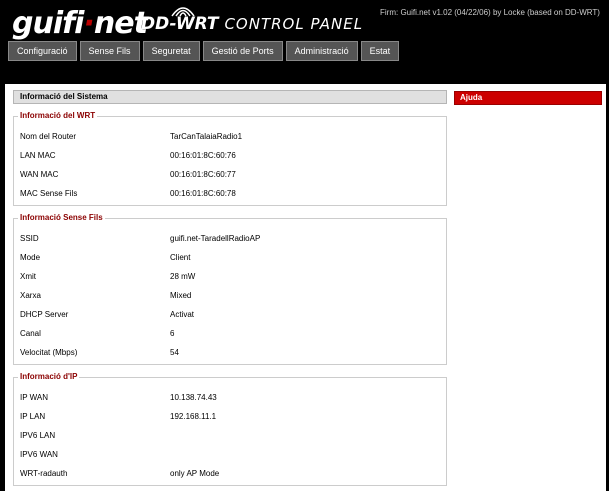 The image size is (609, 491). Describe the element at coordinates (61, 217) in the screenshot. I see `wireless-info-legend: Informació Sense Fils` at that location.